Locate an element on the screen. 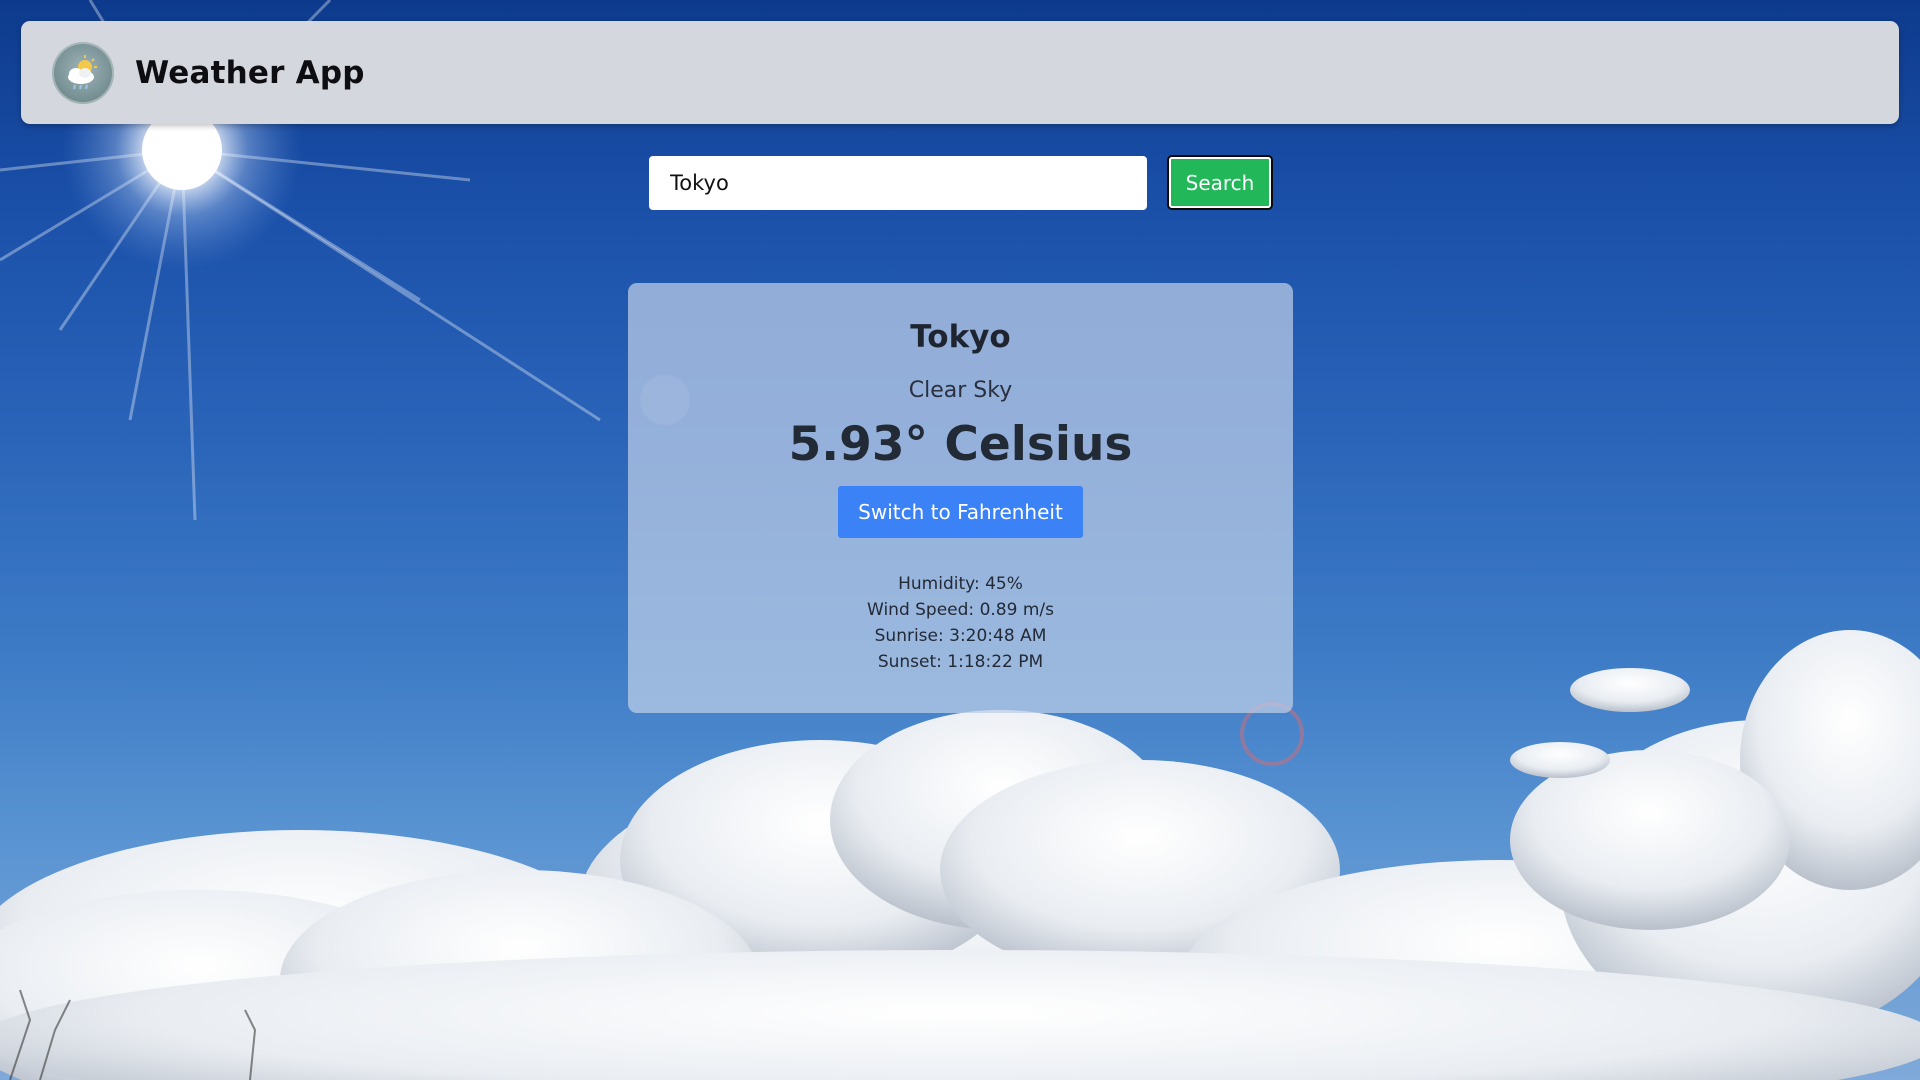 The width and height of the screenshot is (1920, 1080). weather-condition: Clear Sky is located at coordinates (960, 390).